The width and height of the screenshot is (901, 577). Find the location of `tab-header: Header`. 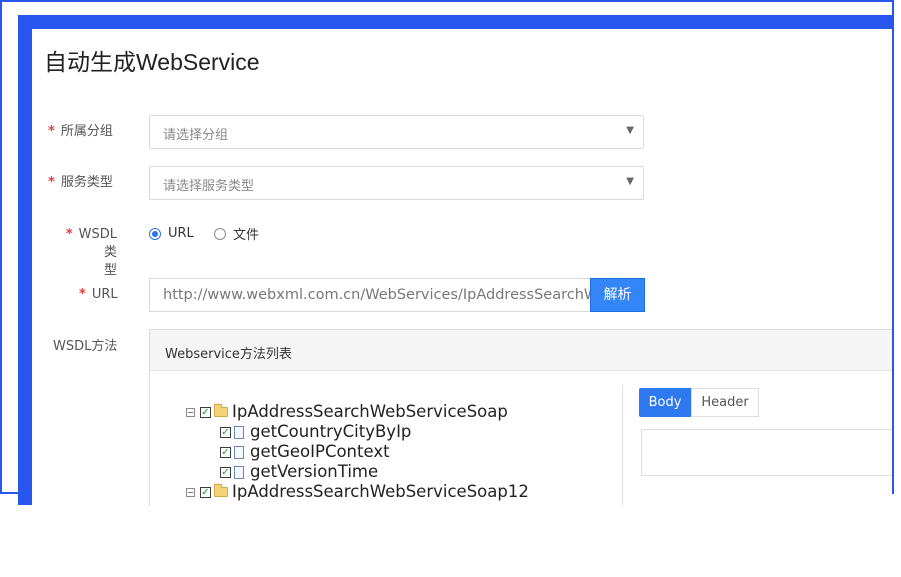

tab-header: Header is located at coordinates (725, 402).